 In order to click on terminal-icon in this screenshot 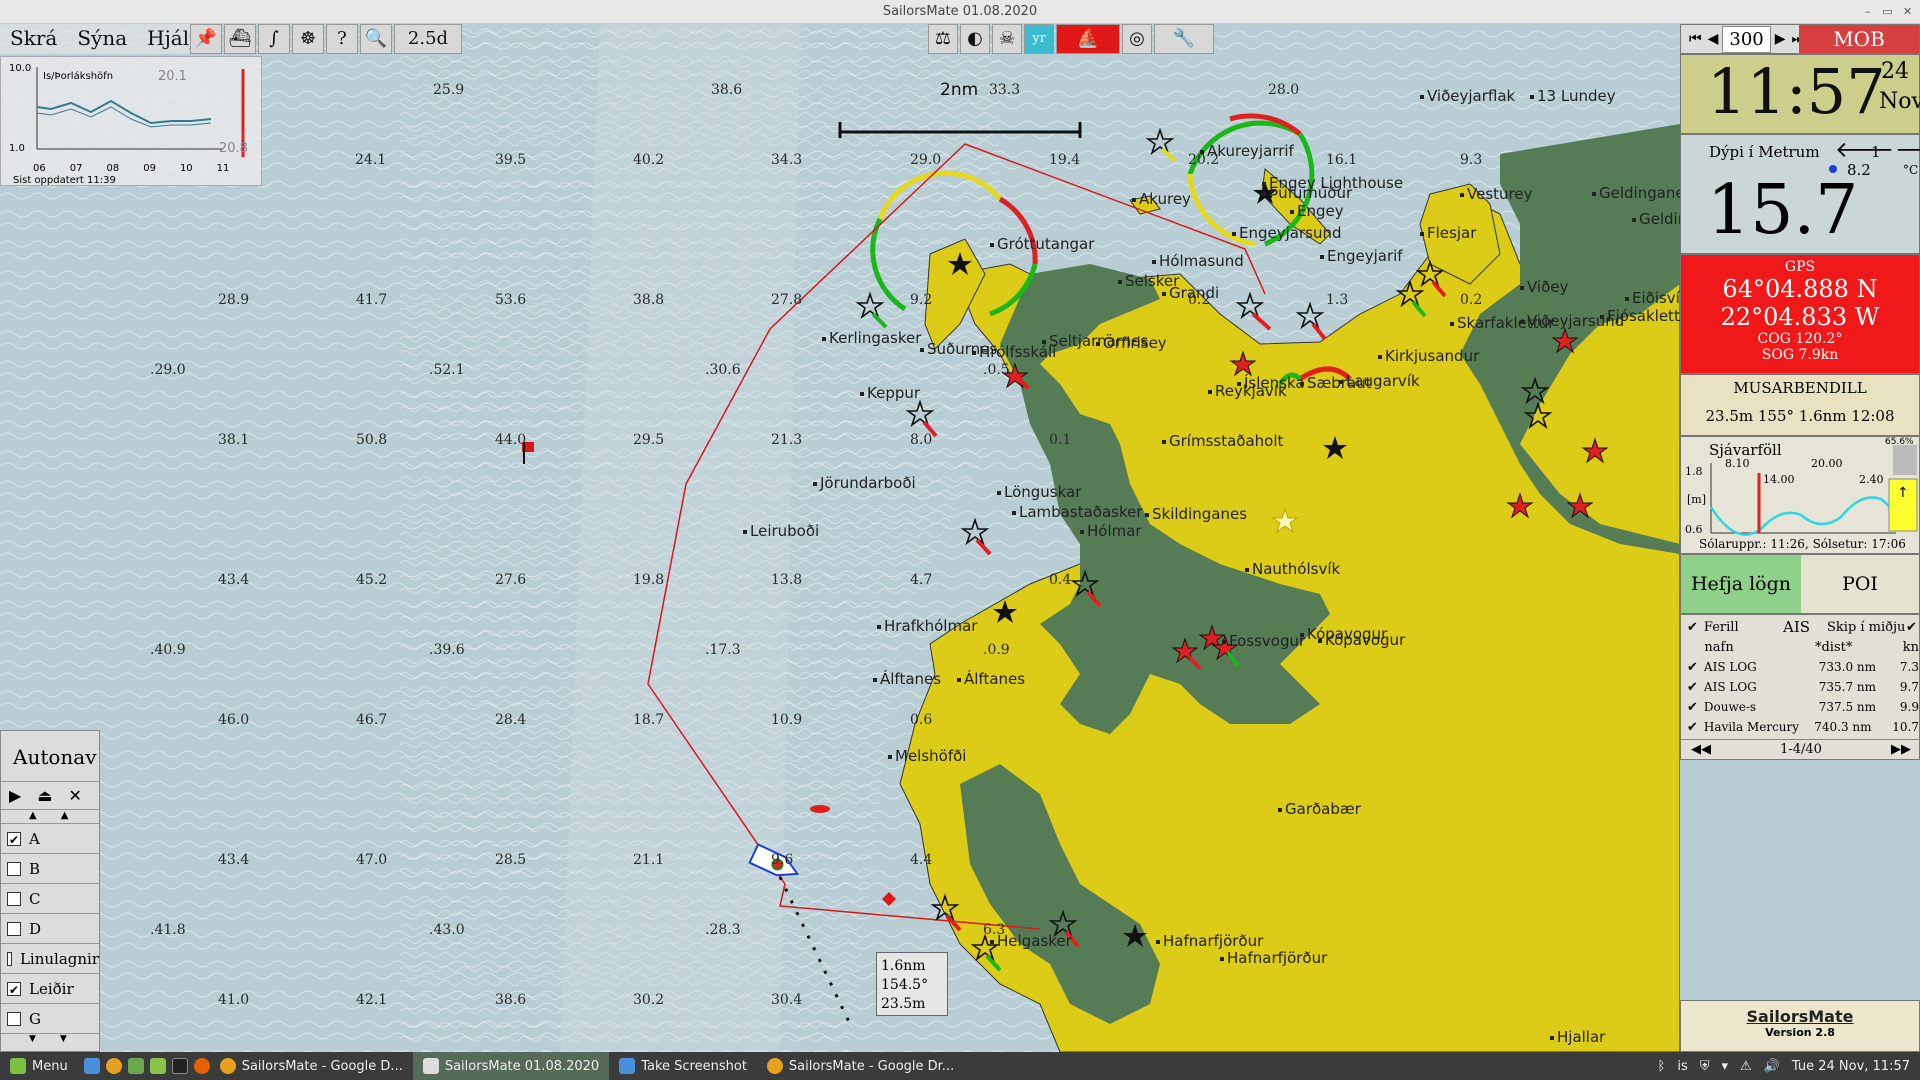, I will do `click(179, 1066)`.